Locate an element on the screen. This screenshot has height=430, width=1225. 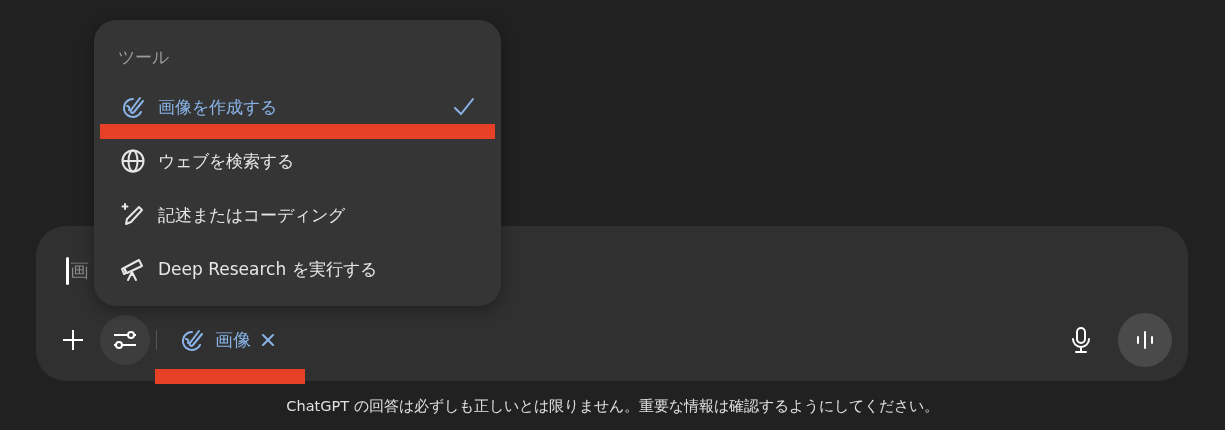
waveform-icon is located at coordinates (1145, 340).